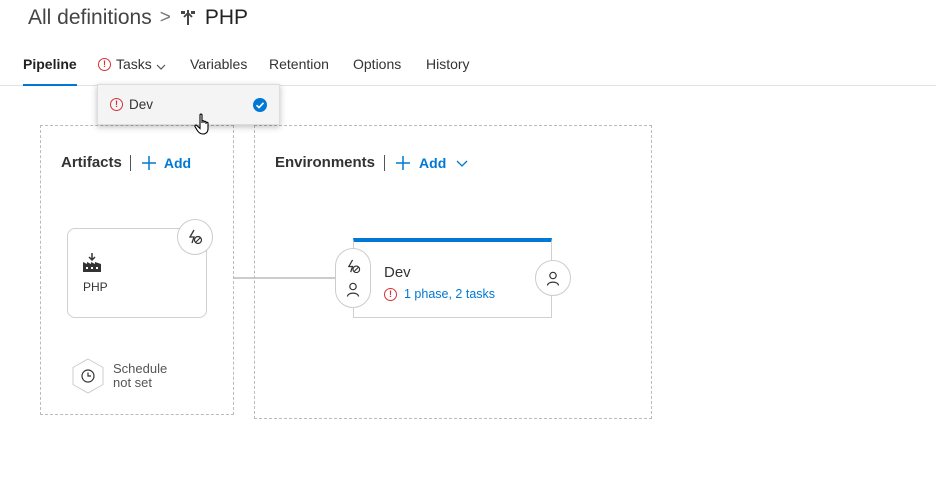 Image resolution: width=936 pixels, height=482 pixels. Describe the element at coordinates (452, 278) in the screenshot. I see `environment-card: Dev ! 1 phase, 2 tasks` at that location.